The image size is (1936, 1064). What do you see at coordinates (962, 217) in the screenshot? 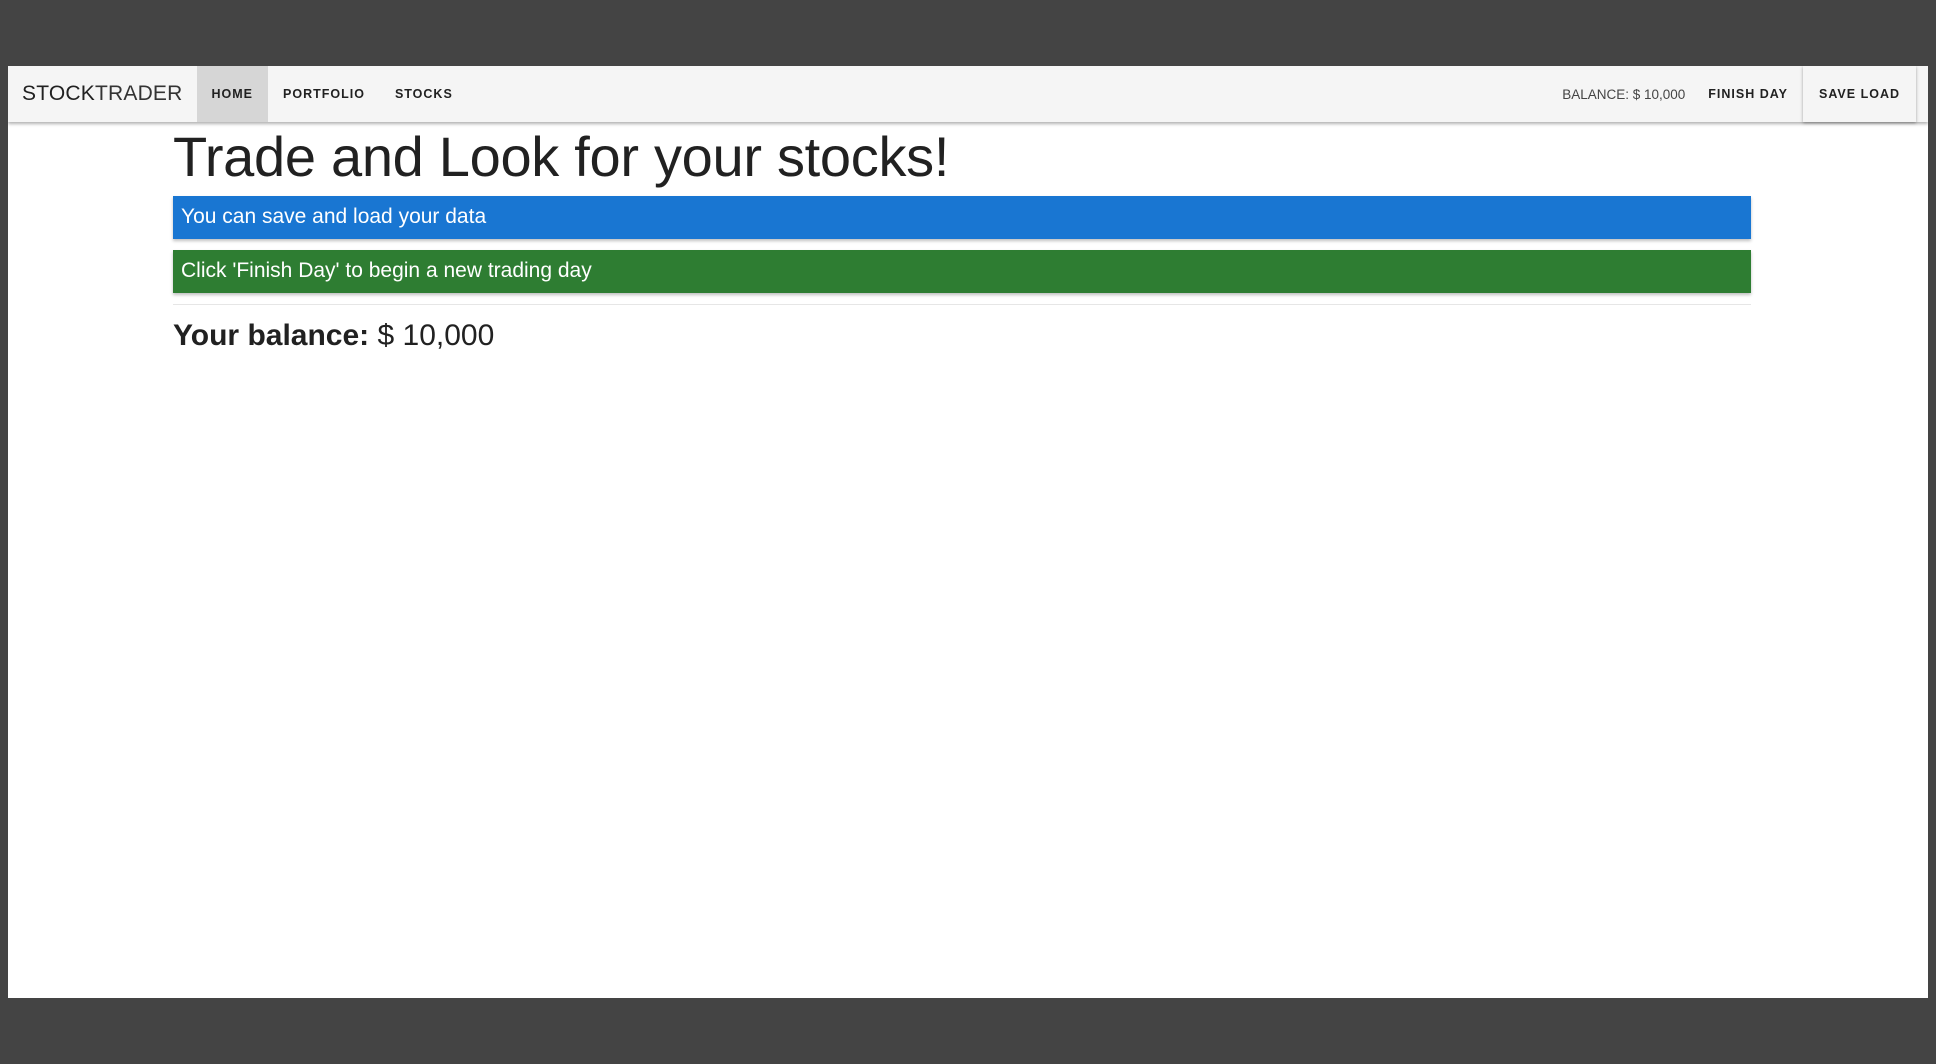
I see `info-alert-save-load: You can save and load your data` at bounding box center [962, 217].